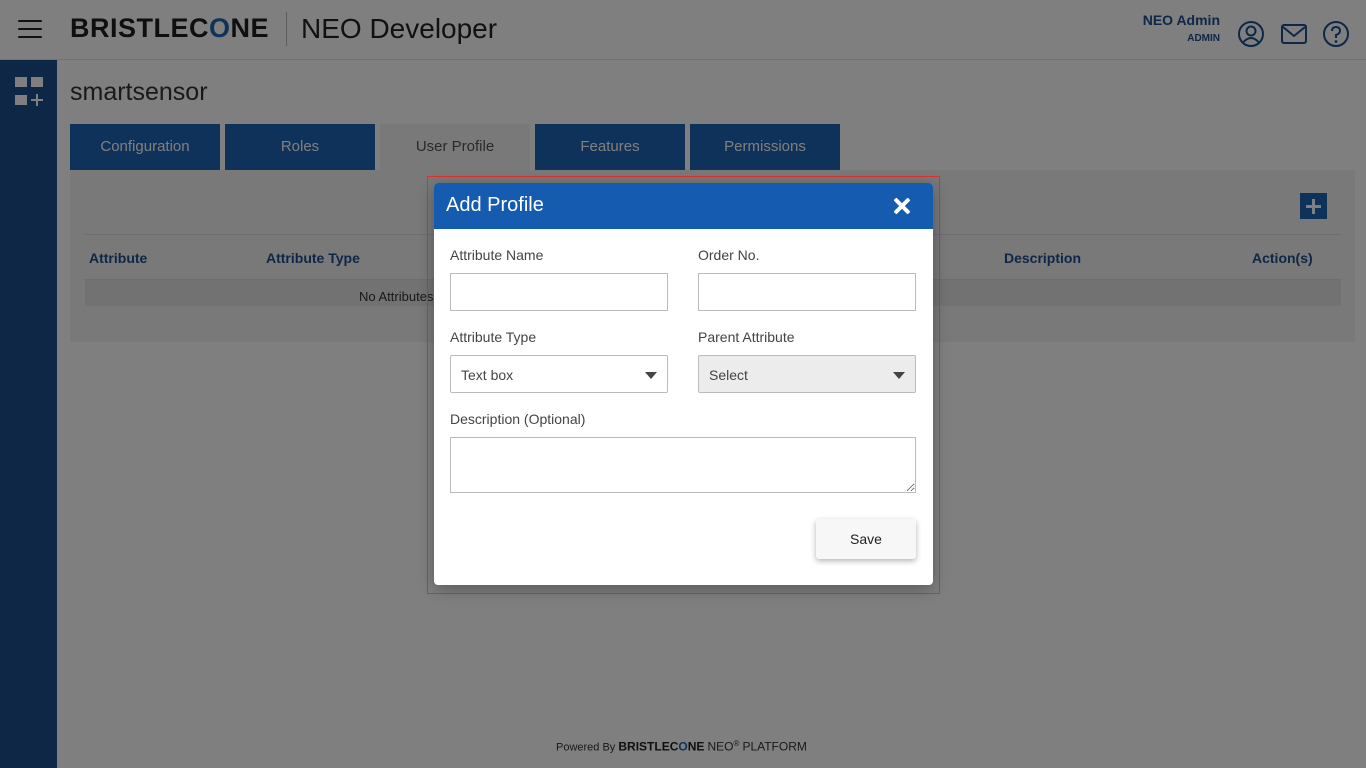 Image resolution: width=1366 pixels, height=768 pixels. I want to click on description-label: Description (Optional), so click(518, 419).